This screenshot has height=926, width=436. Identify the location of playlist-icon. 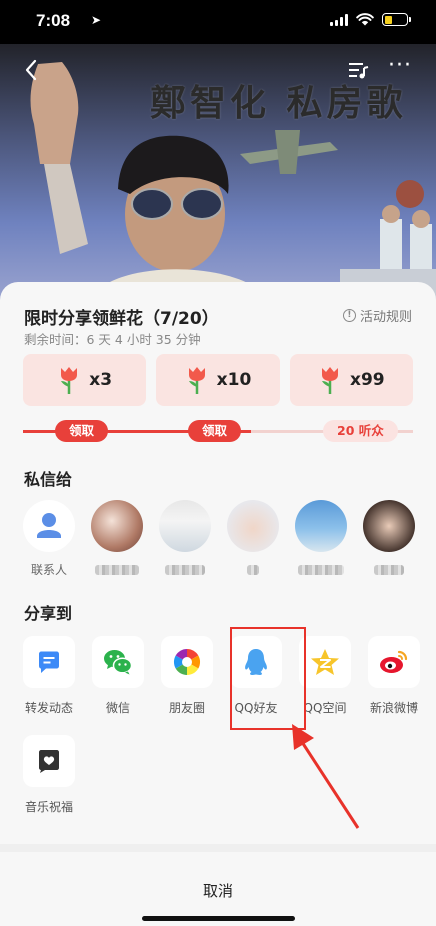
(359, 70).